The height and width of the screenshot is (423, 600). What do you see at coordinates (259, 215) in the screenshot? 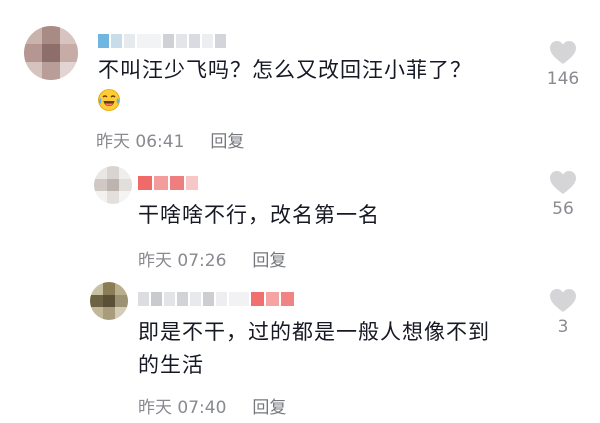
I see `comment-text: 干啥啥不行，改名第一名` at bounding box center [259, 215].